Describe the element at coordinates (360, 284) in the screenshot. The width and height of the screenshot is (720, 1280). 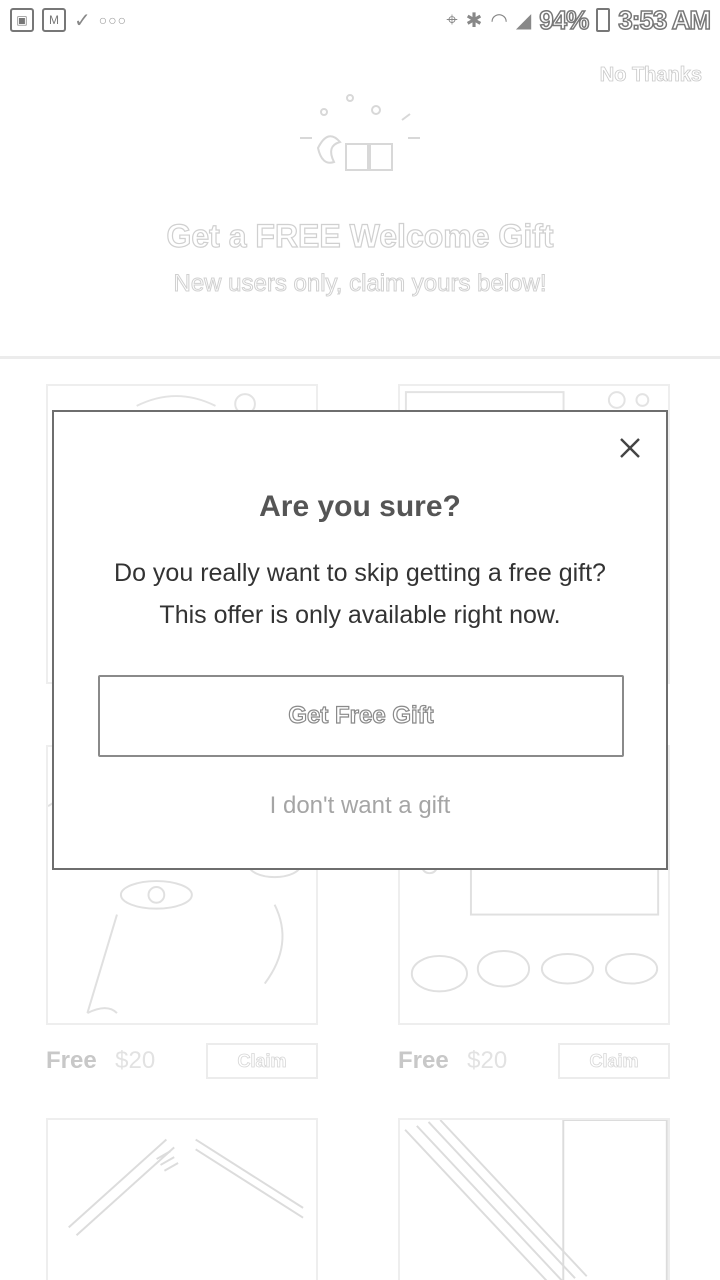
I see `welcome-subtitle: New users only, claim yours below!` at that location.